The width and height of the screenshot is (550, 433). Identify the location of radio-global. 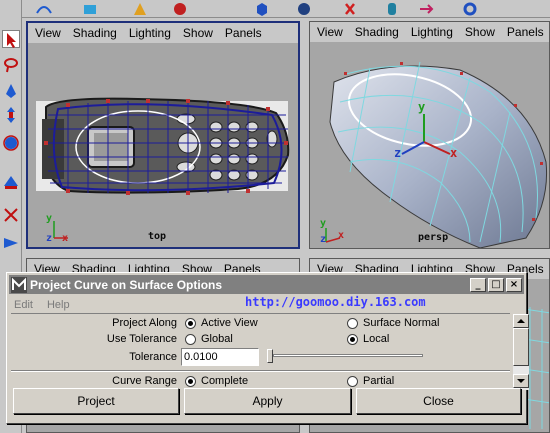
(190, 339).